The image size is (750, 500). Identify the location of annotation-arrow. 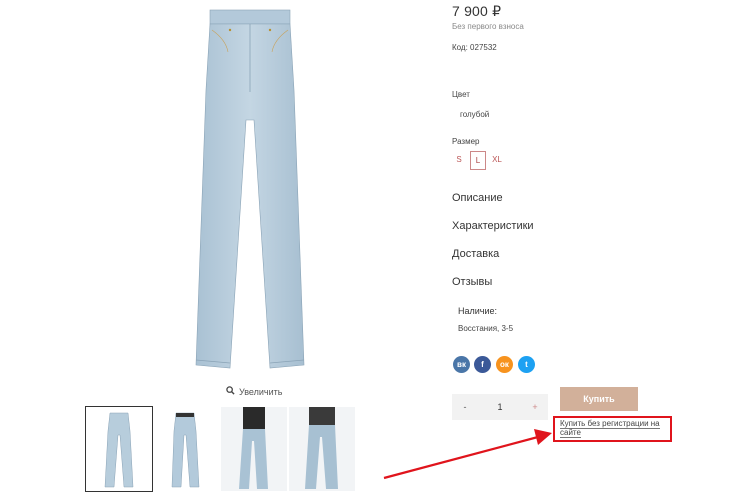
(467, 454).